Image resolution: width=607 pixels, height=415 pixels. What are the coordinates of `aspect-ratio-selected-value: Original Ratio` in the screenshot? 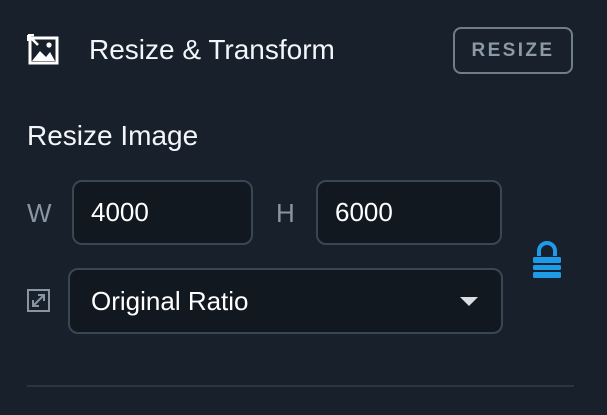 It's located at (170, 301).